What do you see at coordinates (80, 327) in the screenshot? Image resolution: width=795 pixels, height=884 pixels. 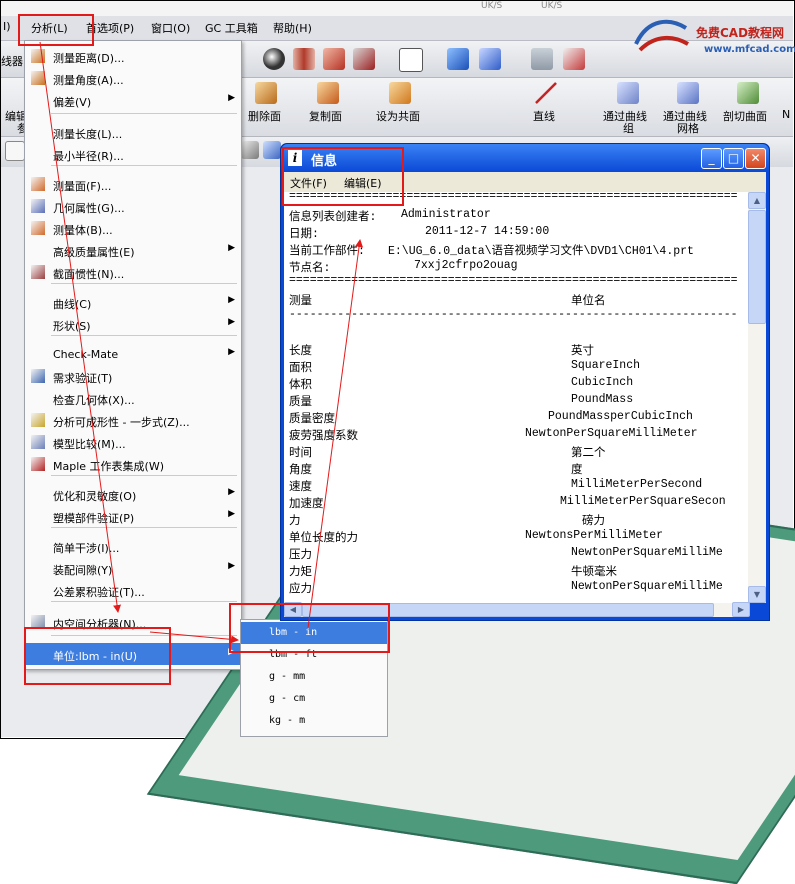 I see `arrow-analysis-to-units` at bounding box center [80, 327].